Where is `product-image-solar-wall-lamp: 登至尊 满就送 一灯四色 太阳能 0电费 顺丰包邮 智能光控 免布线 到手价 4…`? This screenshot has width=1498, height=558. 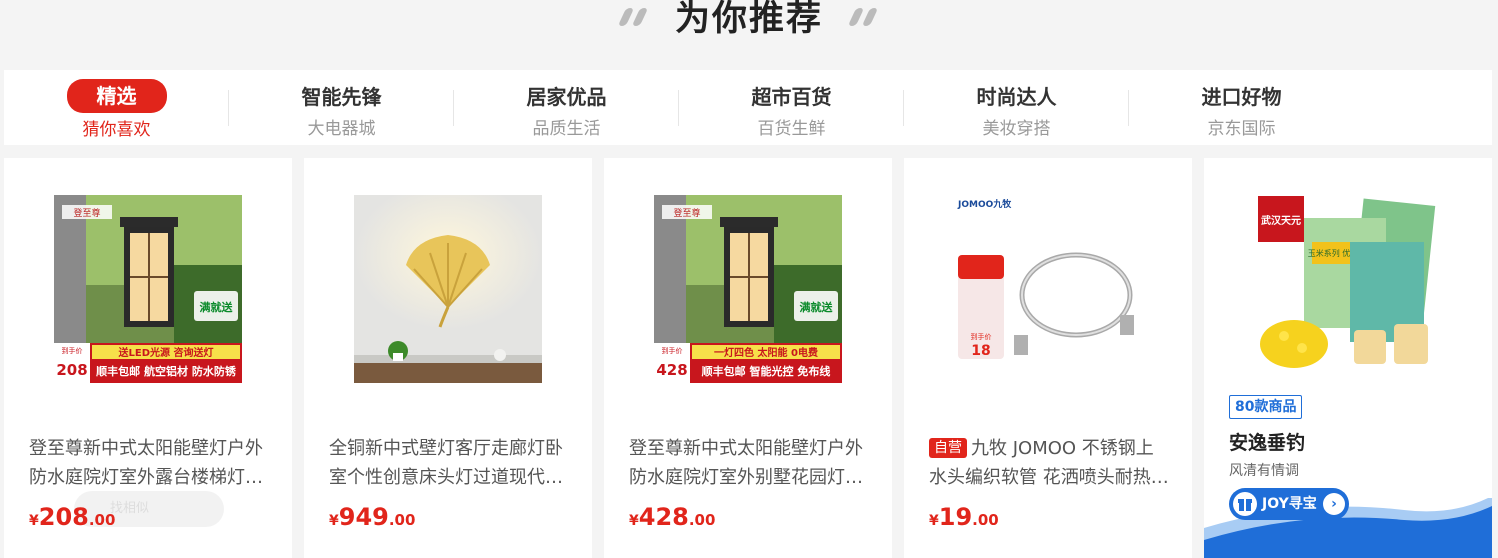 product-image-solar-wall-lamp: 登至尊 满就送 一灯四色 太阳能 0电费 顺丰包邮 智能光控 免布线 到手价 4… is located at coordinates (748, 289).